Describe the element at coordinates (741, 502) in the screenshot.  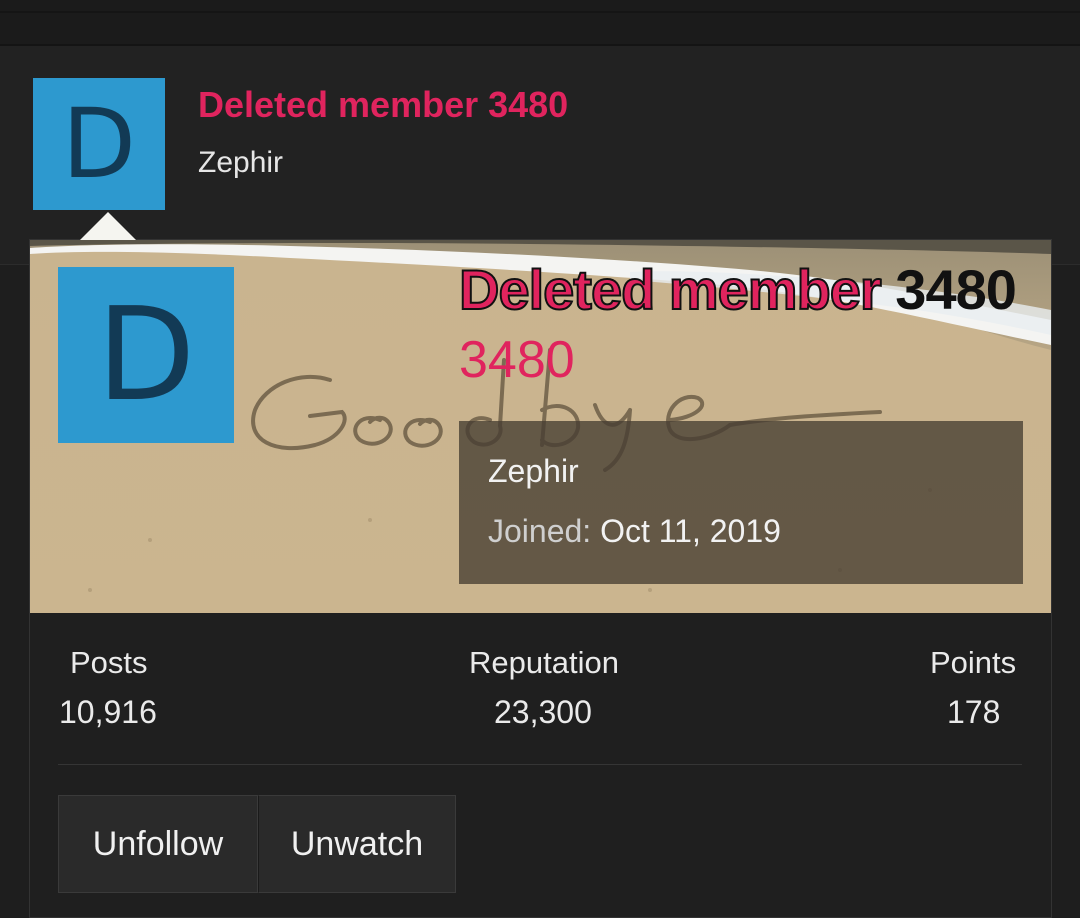
I see `member-info-box` at that location.